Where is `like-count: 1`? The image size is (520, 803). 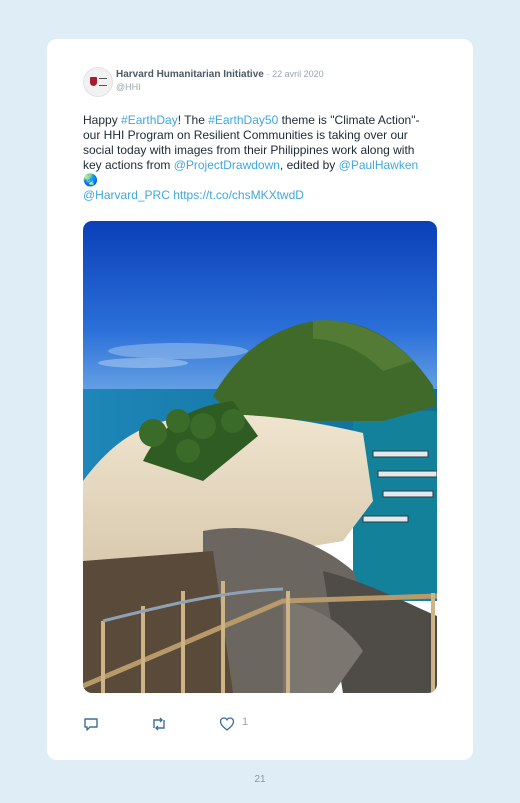 like-count: 1 is located at coordinates (245, 722).